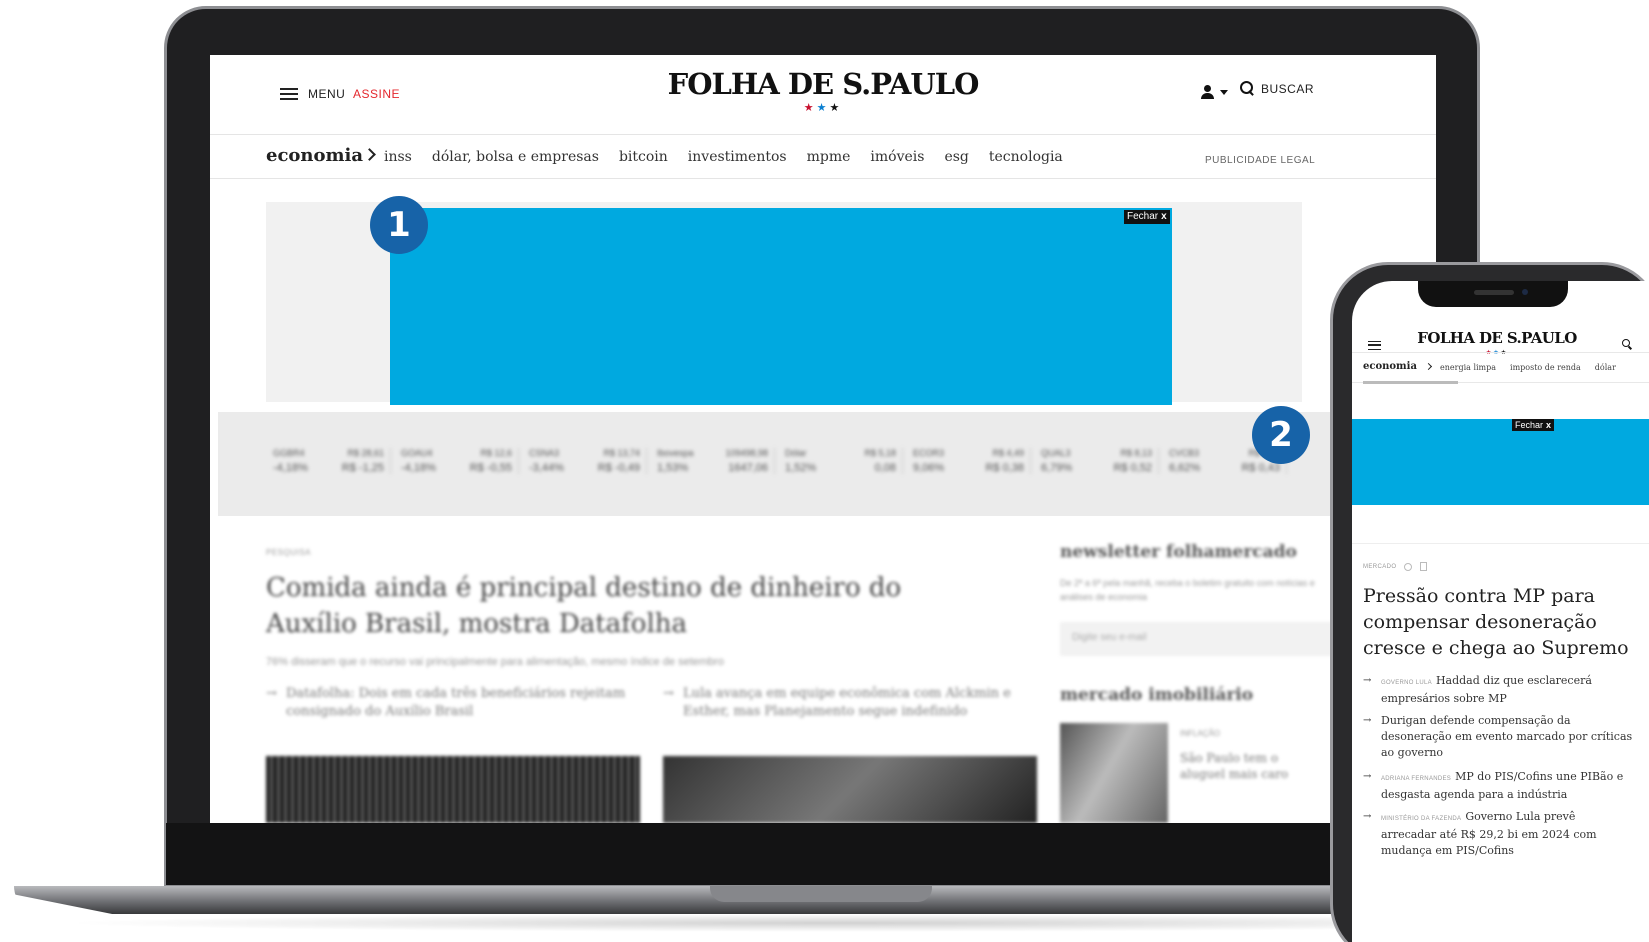 Image resolution: width=1649 pixels, height=942 pixels. Describe the element at coordinates (737, 157) in the screenshot. I see `nav-link-investimentos: investimentos` at that location.